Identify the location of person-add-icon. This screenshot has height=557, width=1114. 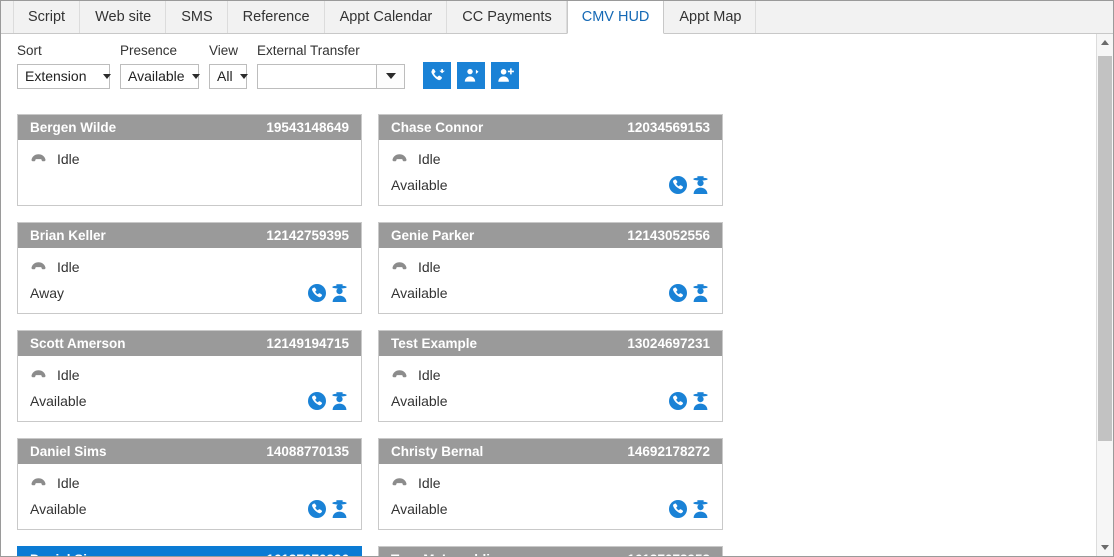
(505, 74).